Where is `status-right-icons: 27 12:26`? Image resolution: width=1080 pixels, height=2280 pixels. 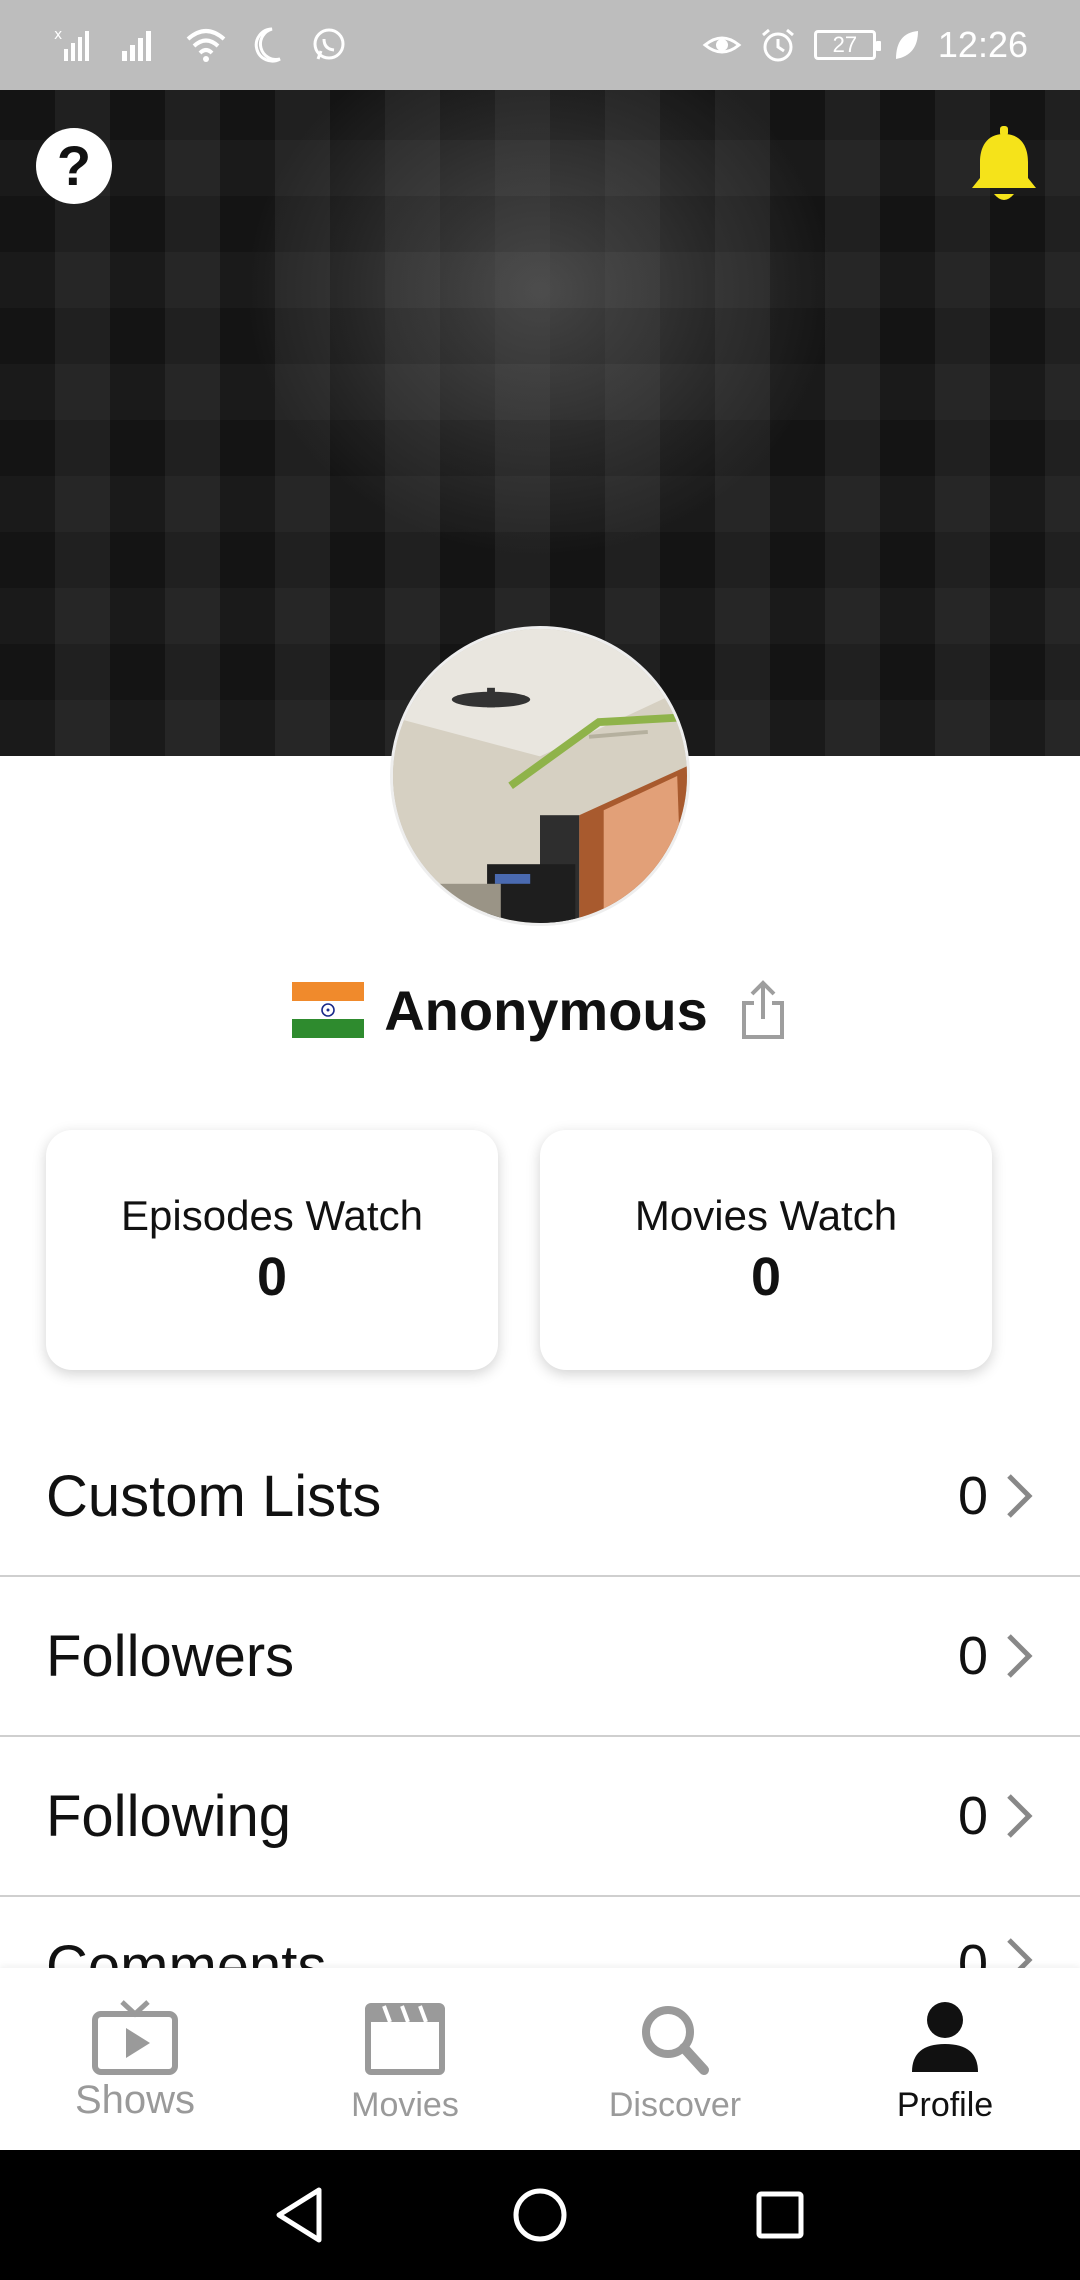
status-right-icons: 27 12:26 is located at coordinates (865, 45).